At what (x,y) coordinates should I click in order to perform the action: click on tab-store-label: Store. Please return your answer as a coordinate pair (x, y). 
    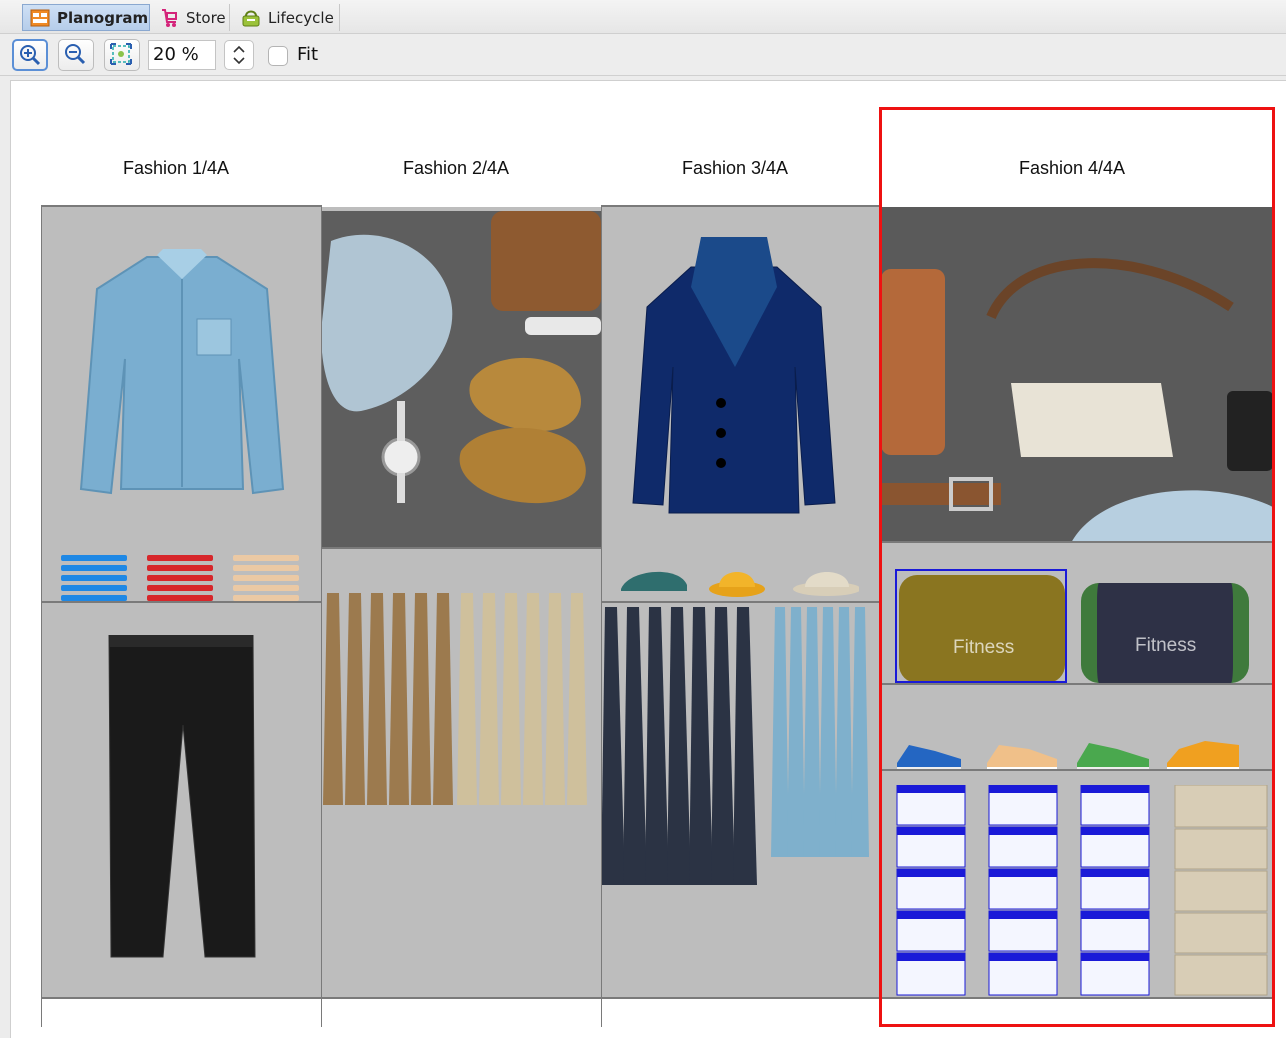
    Looking at the image, I should click on (206, 17).